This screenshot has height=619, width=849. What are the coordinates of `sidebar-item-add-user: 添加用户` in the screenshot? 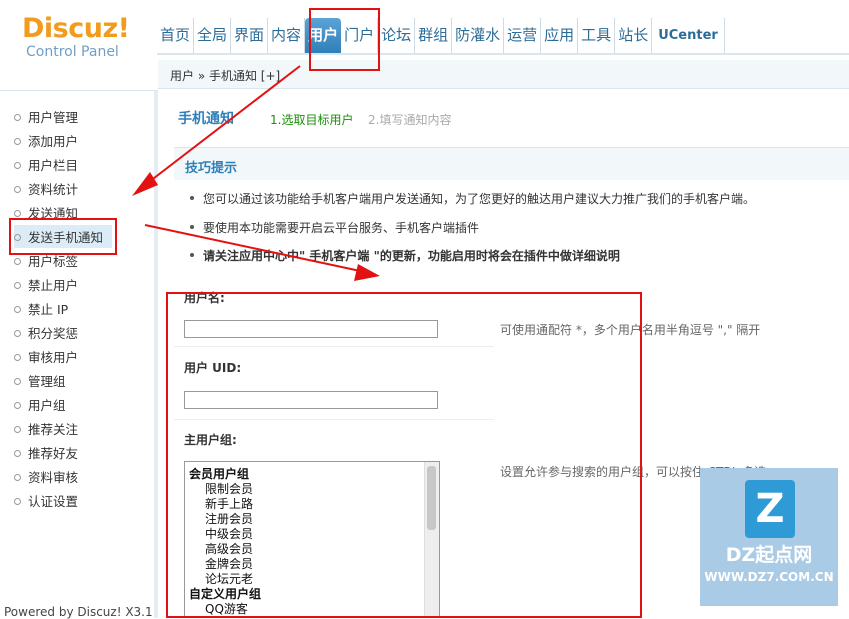 It's located at (46, 140).